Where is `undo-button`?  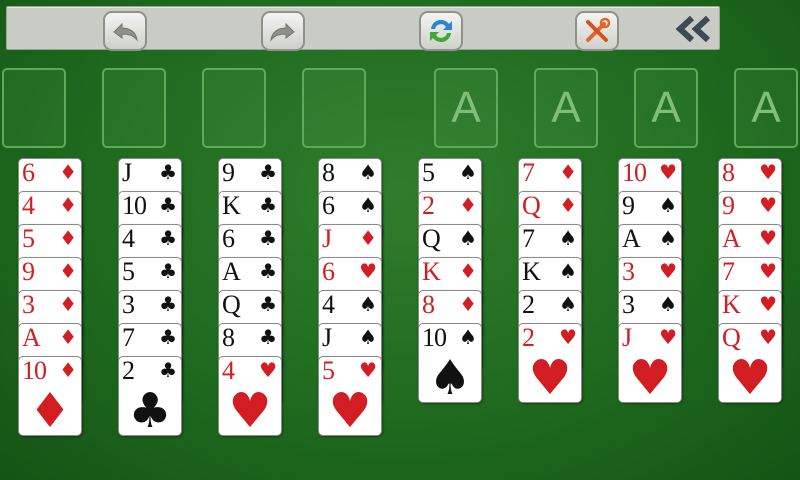 undo-button is located at coordinates (125, 31).